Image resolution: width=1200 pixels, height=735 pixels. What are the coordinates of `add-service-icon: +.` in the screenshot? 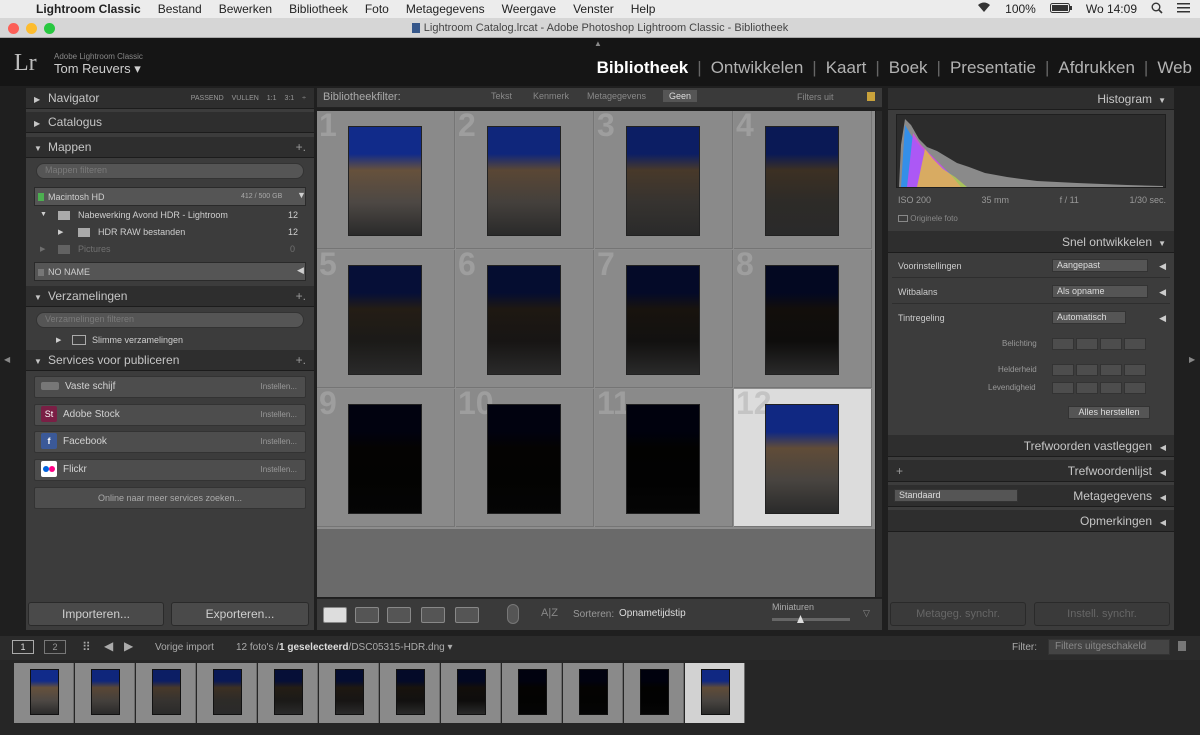 It's located at (301, 360).